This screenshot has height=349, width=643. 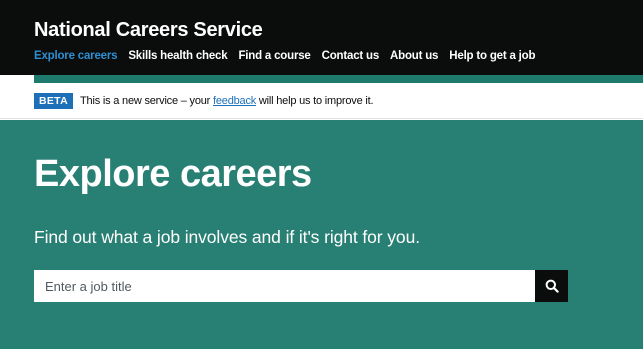 What do you see at coordinates (177, 56) in the screenshot?
I see `nav-skills-health-check: Skills health check` at bounding box center [177, 56].